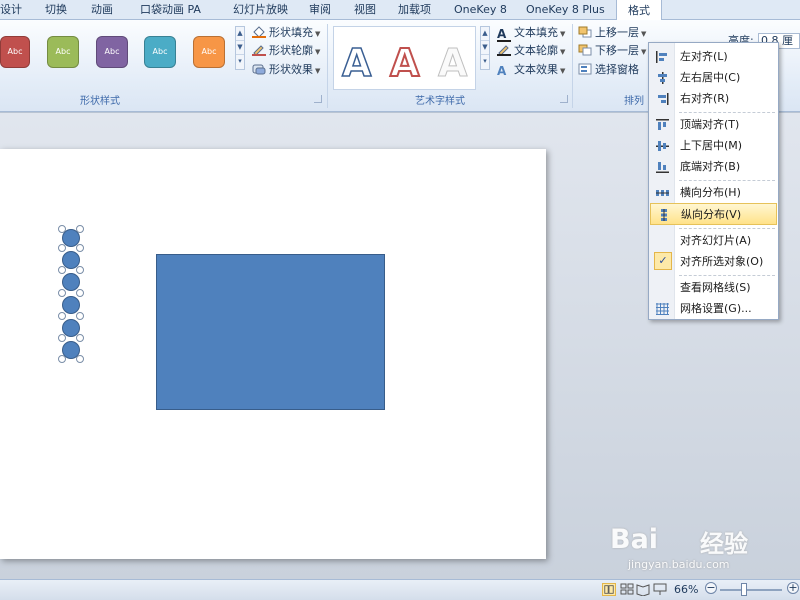 The image size is (800, 600). Describe the element at coordinates (662, 124) in the screenshot. I see `align-top-icon` at that location.